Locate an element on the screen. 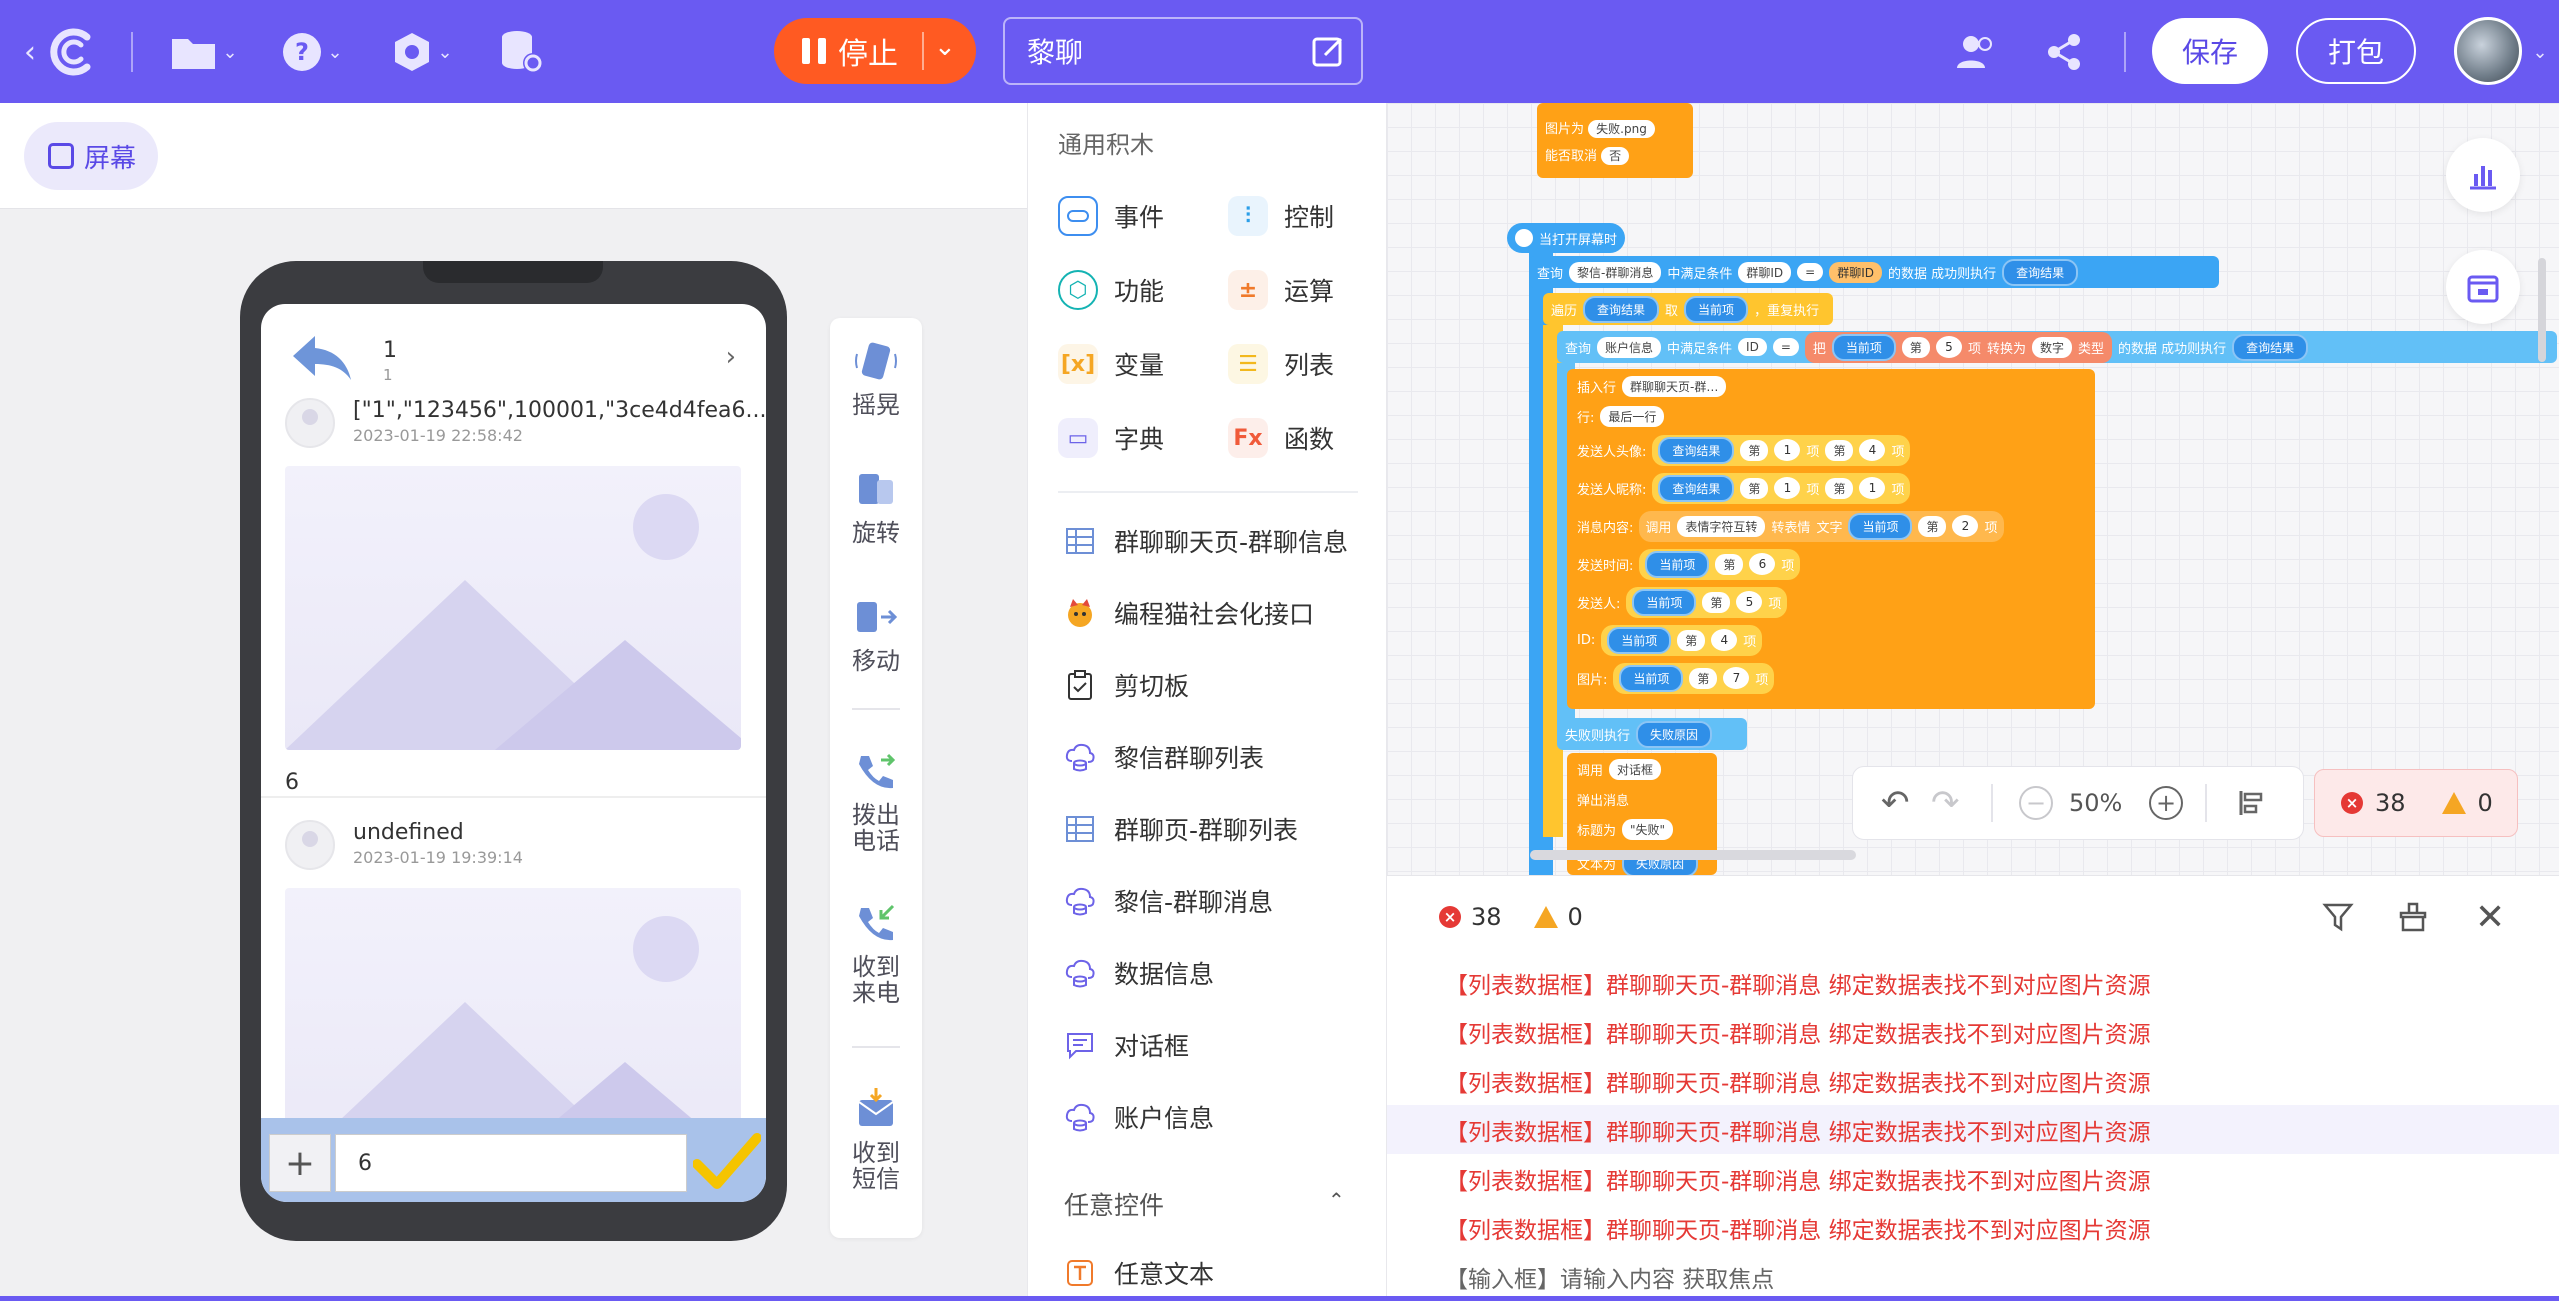  category-variable: [x] 变量 is located at coordinates (1111, 364).